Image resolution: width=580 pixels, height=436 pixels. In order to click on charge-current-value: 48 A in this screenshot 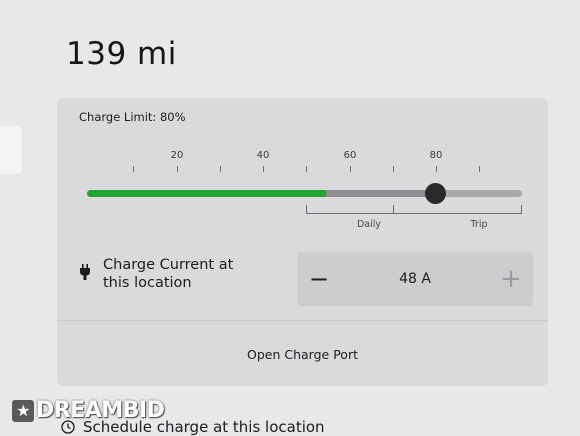, I will do `click(415, 279)`.